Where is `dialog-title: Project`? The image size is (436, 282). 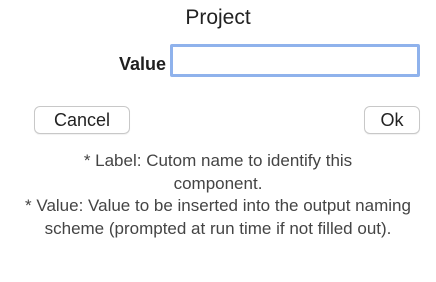 dialog-title: Project is located at coordinates (218, 17).